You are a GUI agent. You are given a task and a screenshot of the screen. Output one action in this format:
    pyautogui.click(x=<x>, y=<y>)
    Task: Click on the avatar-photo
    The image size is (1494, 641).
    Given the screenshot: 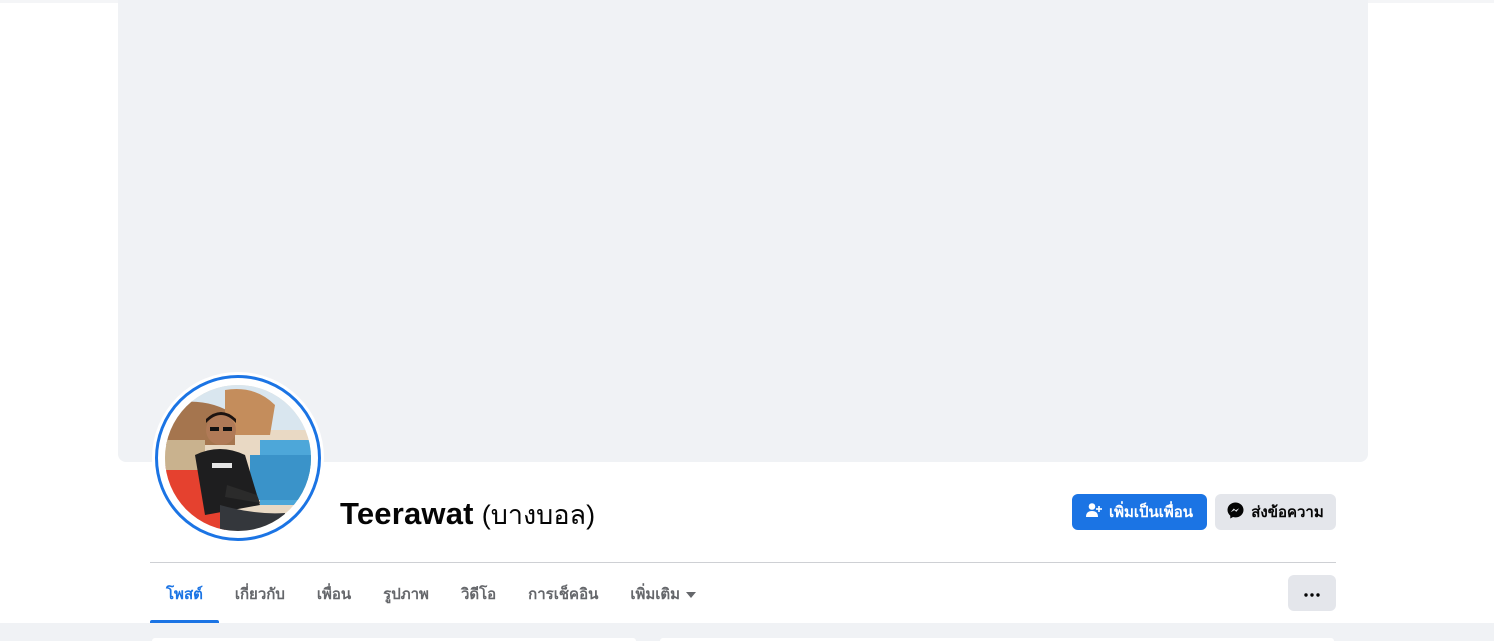 What is the action you would take?
    pyautogui.click(x=238, y=458)
    